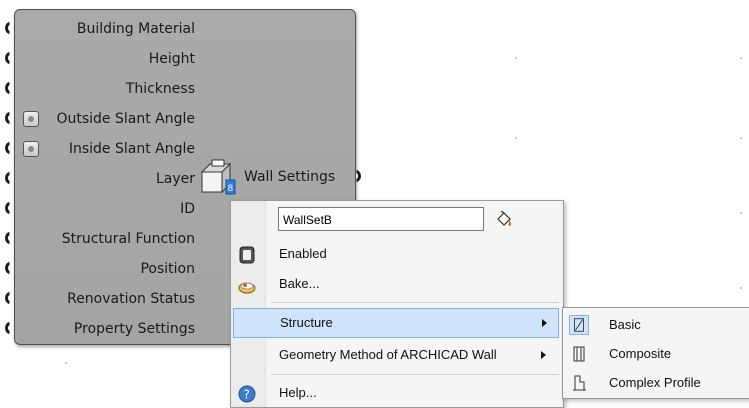  Describe the element at coordinates (625, 324) in the screenshot. I see `submenu-item-label: Basic` at that location.